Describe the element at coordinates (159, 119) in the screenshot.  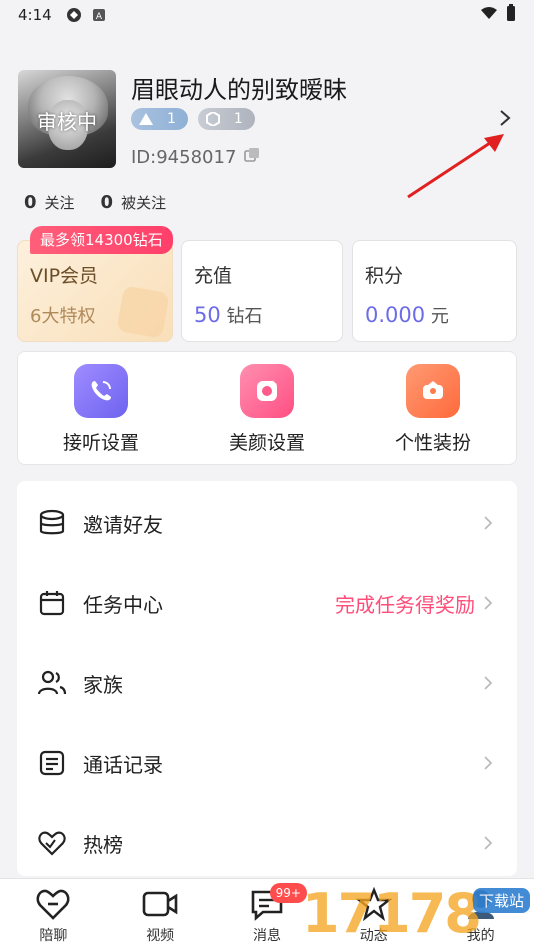
I see `wealth-level-badge: 1` at that location.